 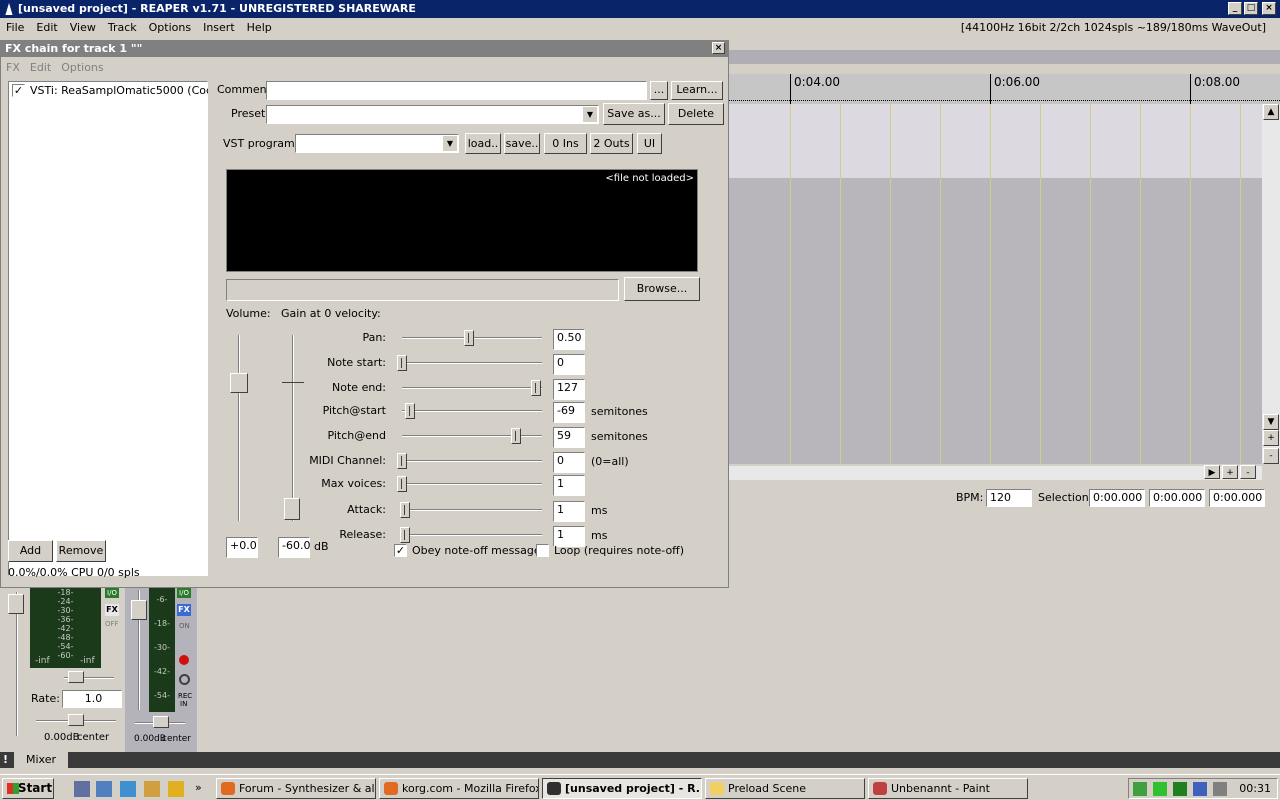 I want to click on menu-help: Help, so click(x=259, y=28).